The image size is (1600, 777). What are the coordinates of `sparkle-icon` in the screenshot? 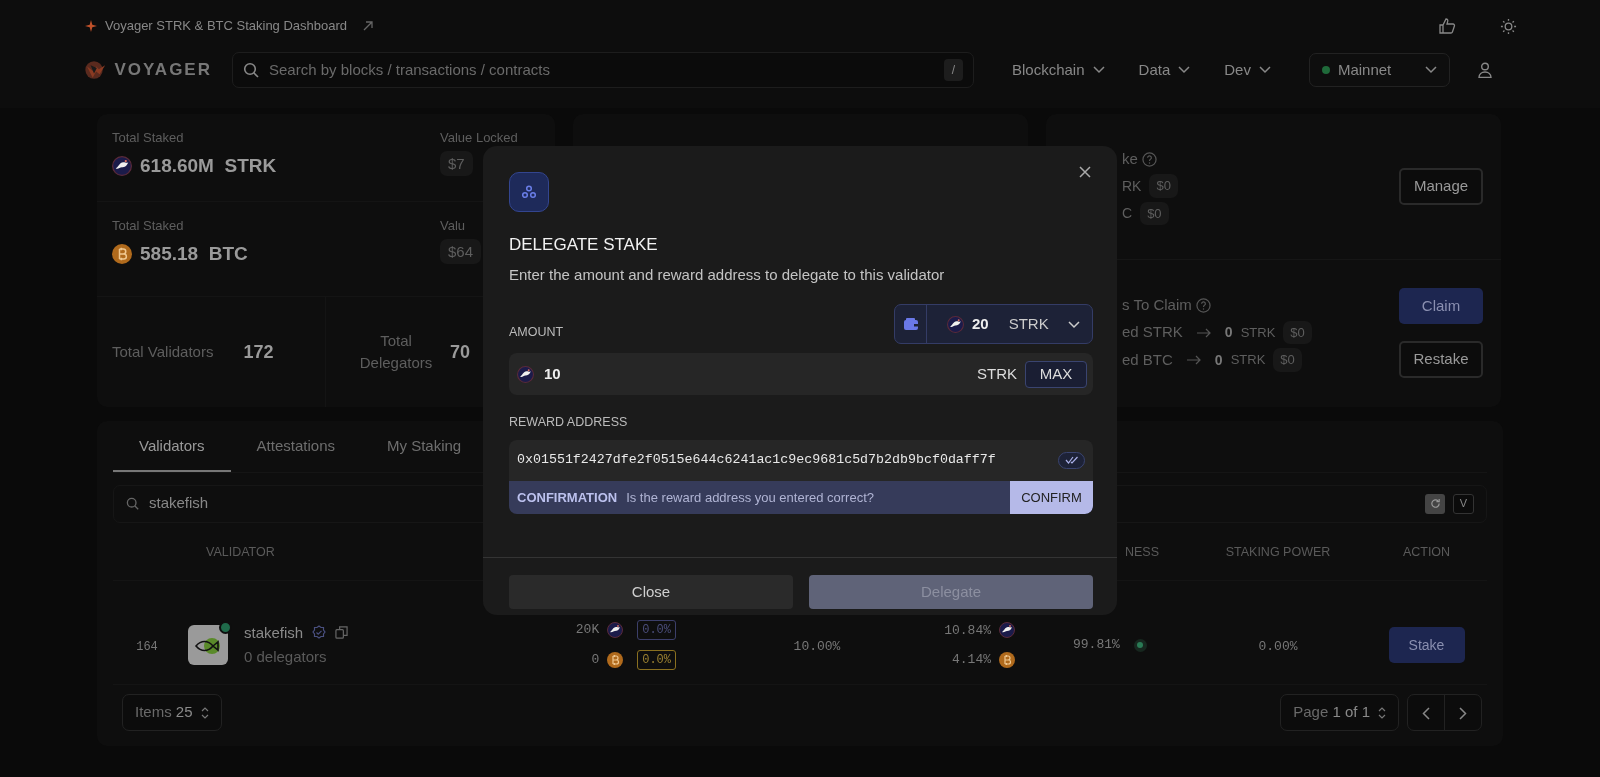 It's located at (91, 26).